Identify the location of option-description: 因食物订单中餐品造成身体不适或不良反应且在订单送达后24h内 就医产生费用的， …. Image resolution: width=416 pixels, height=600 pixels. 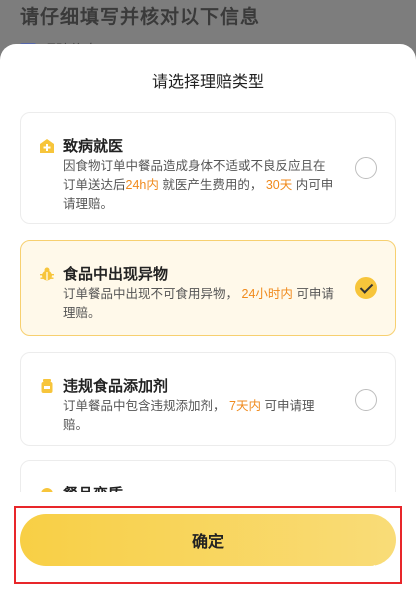
(198, 185).